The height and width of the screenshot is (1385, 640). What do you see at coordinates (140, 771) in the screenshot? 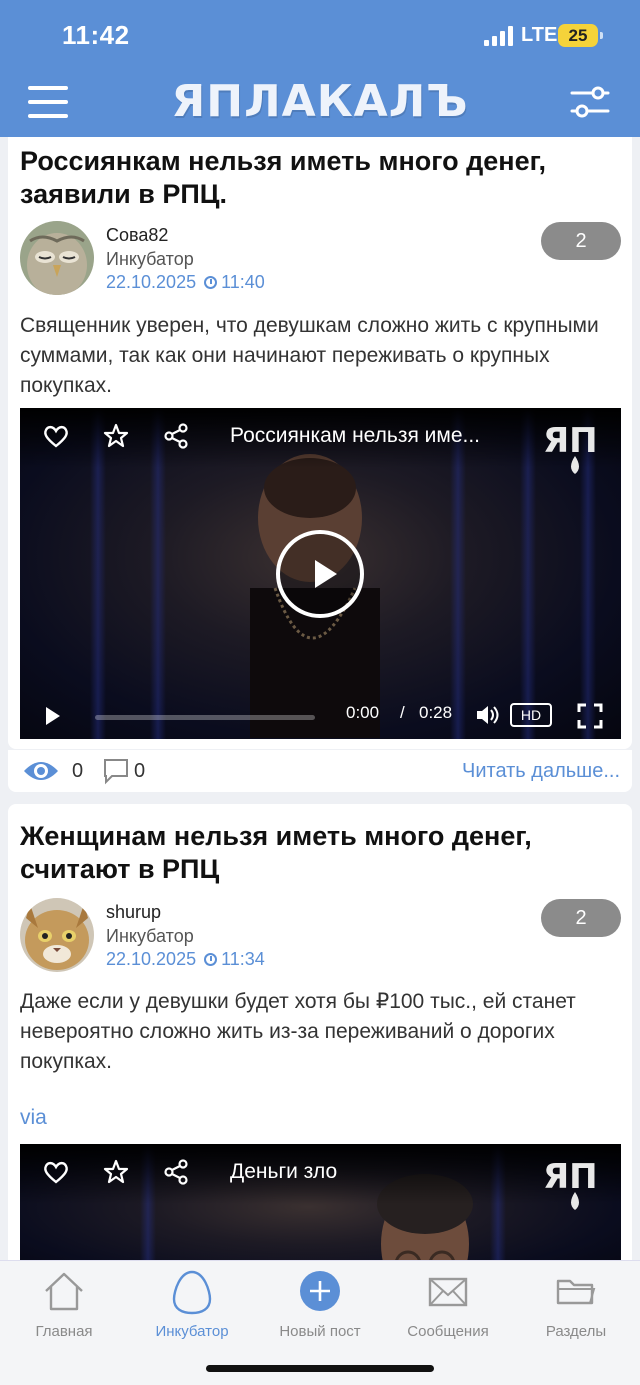
I see `comments-count: 0` at bounding box center [140, 771].